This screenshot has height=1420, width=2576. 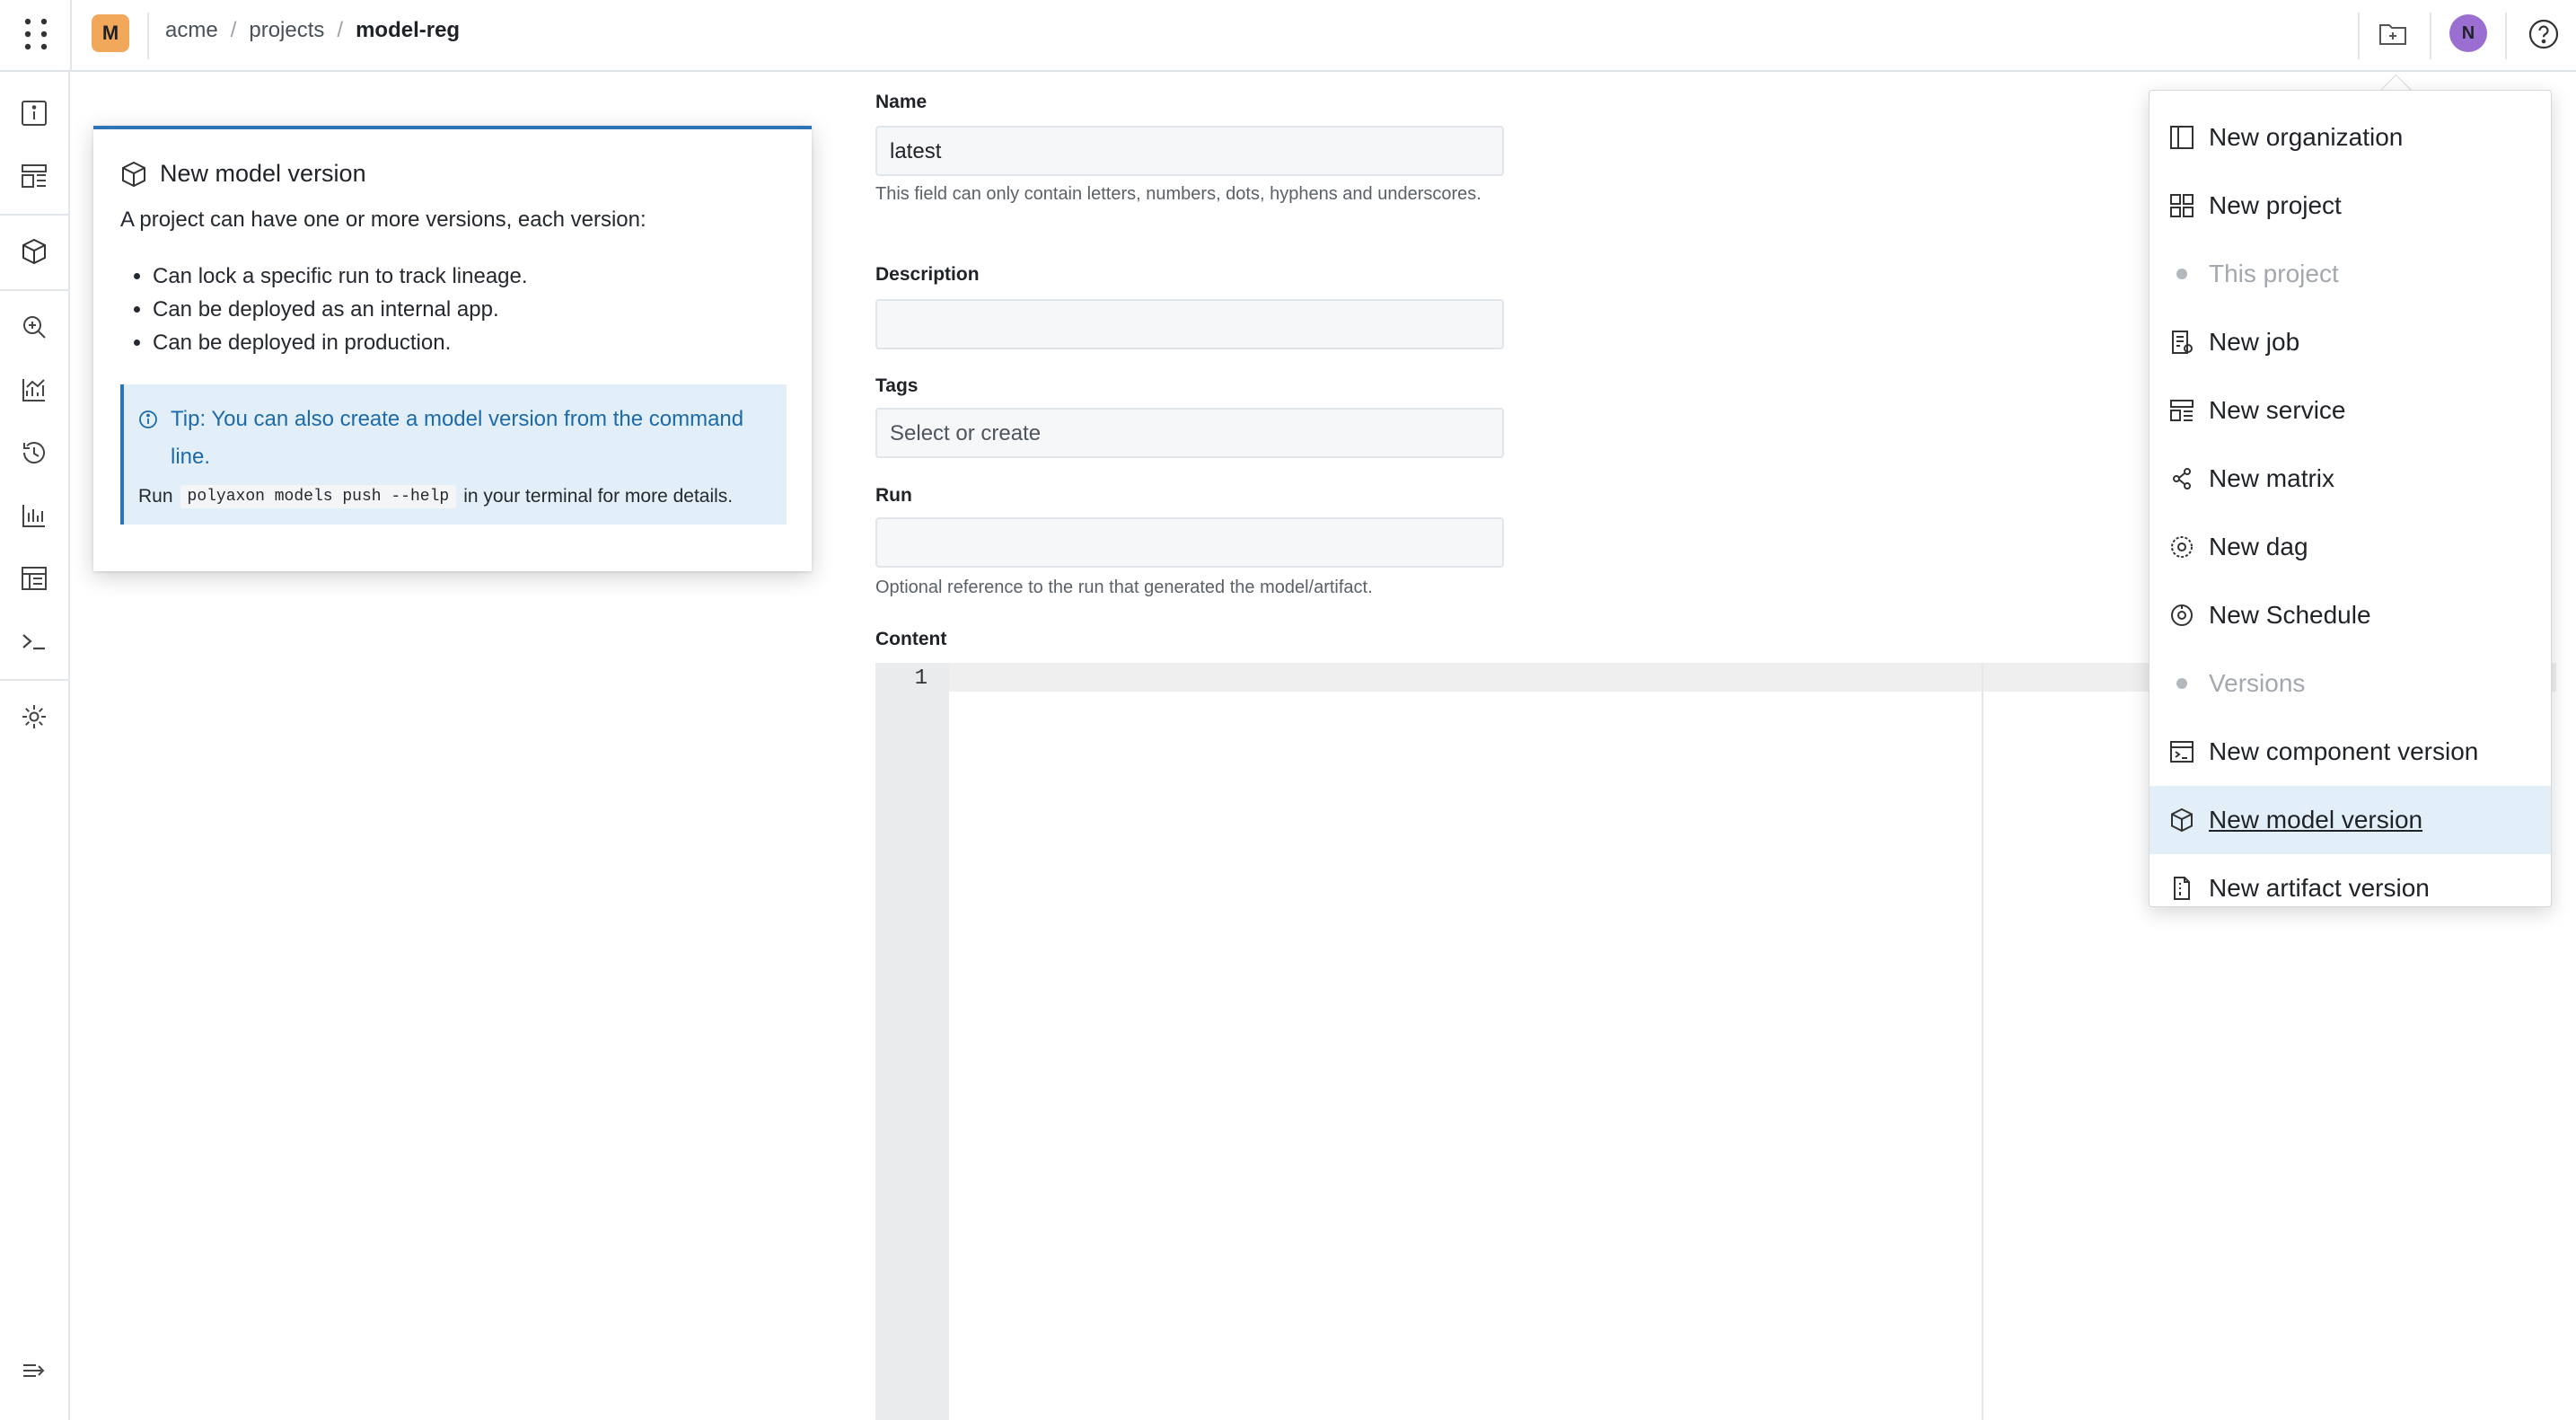 I want to click on menu-item-new-schedule: New Schedule, so click(x=2350, y=615).